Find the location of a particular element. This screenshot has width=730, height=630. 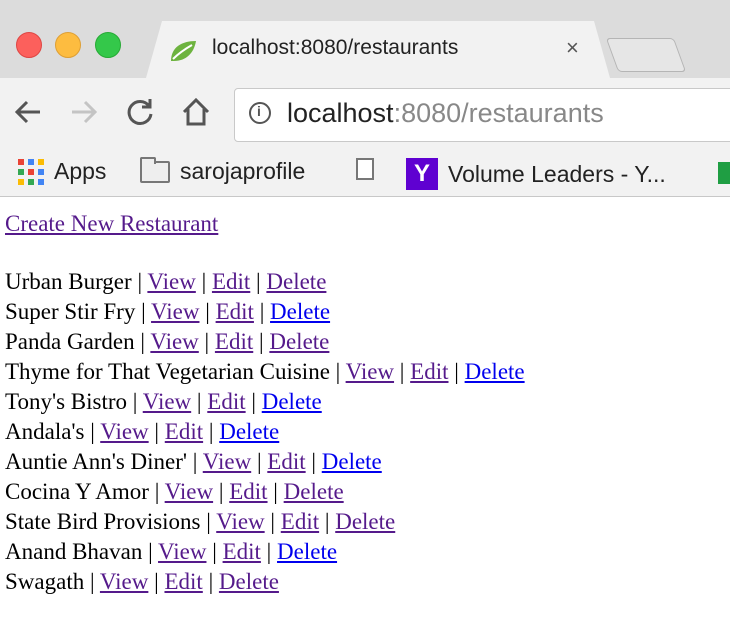

create-restaurant-link: Create New Restaurant is located at coordinates (265, 224).